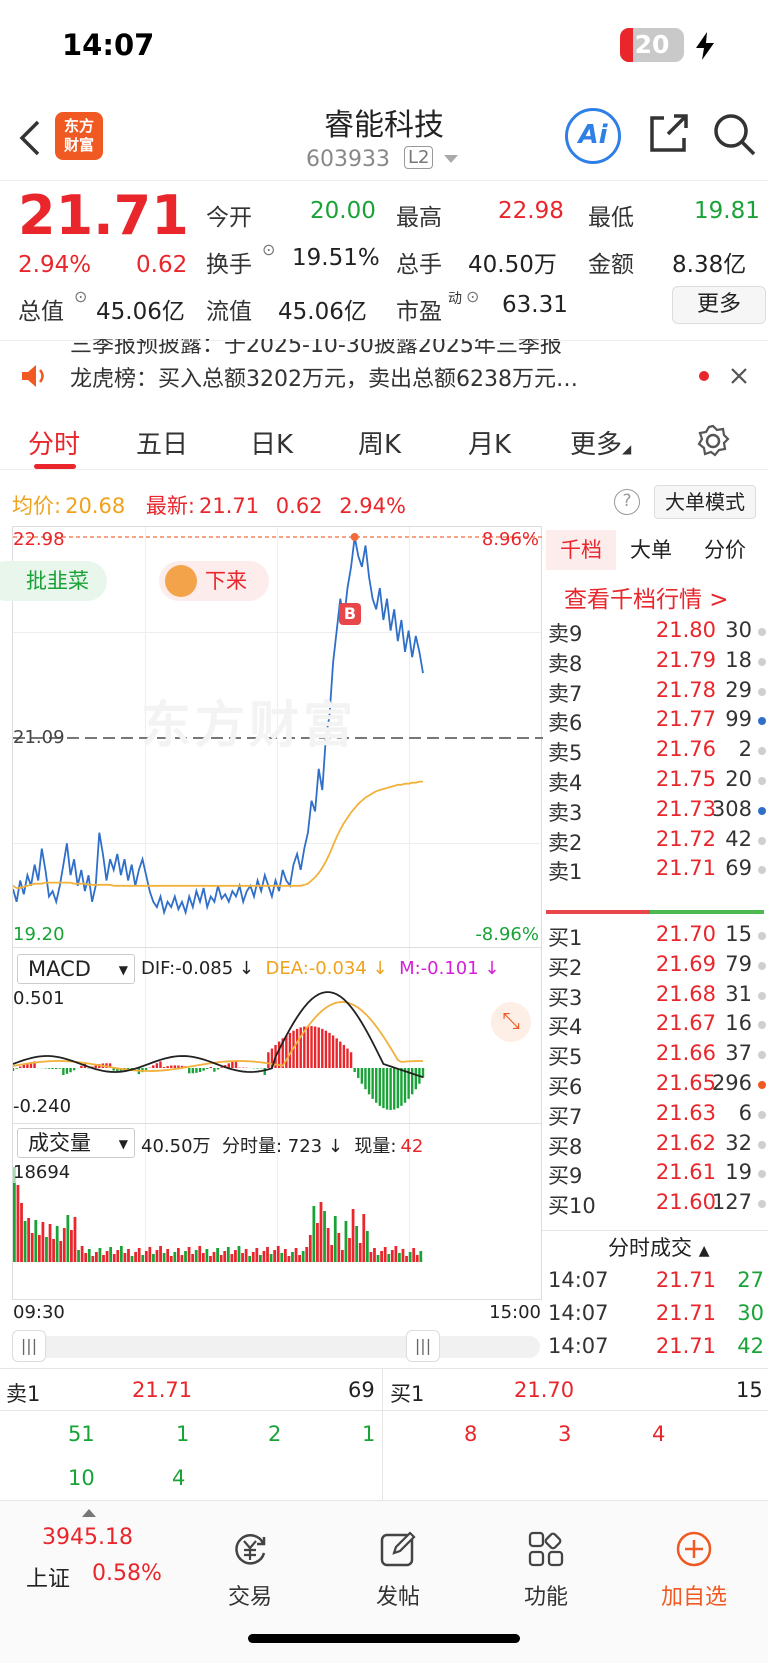 The width and height of the screenshot is (768, 1663). What do you see at coordinates (593, 136) in the screenshot?
I see `ai-button: Ai` at bounding box center [593, 136].